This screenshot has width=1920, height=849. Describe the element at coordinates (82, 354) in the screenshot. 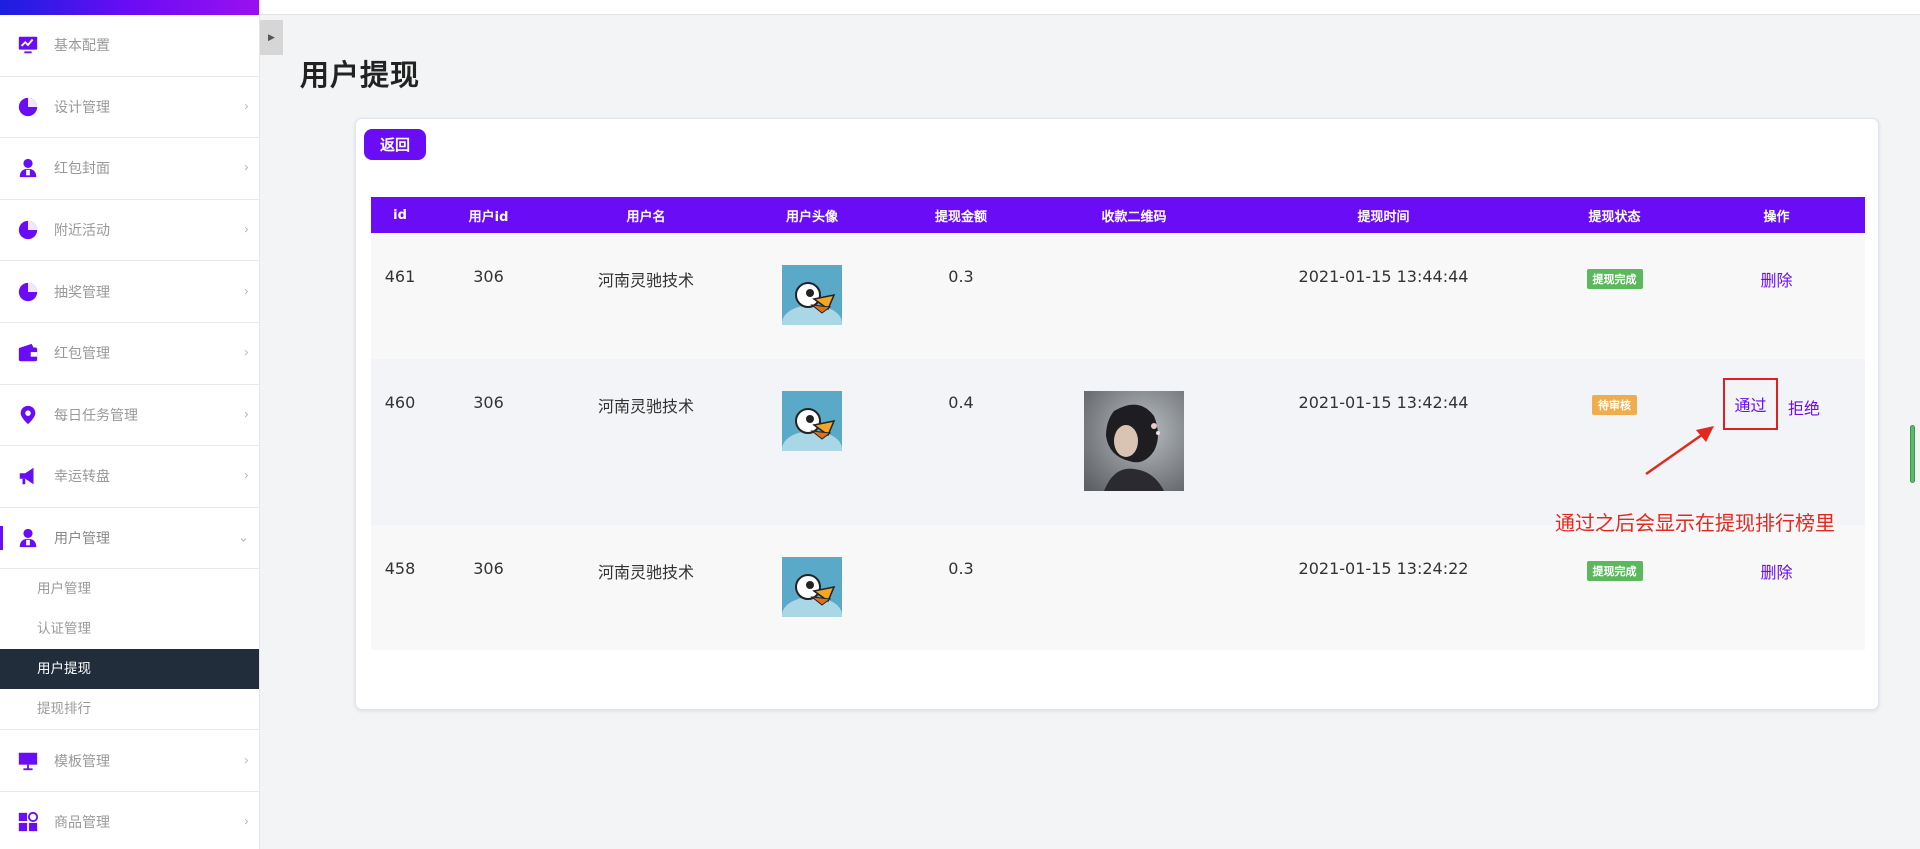

I see `sidebar-item-label: 红包管理` at that location.